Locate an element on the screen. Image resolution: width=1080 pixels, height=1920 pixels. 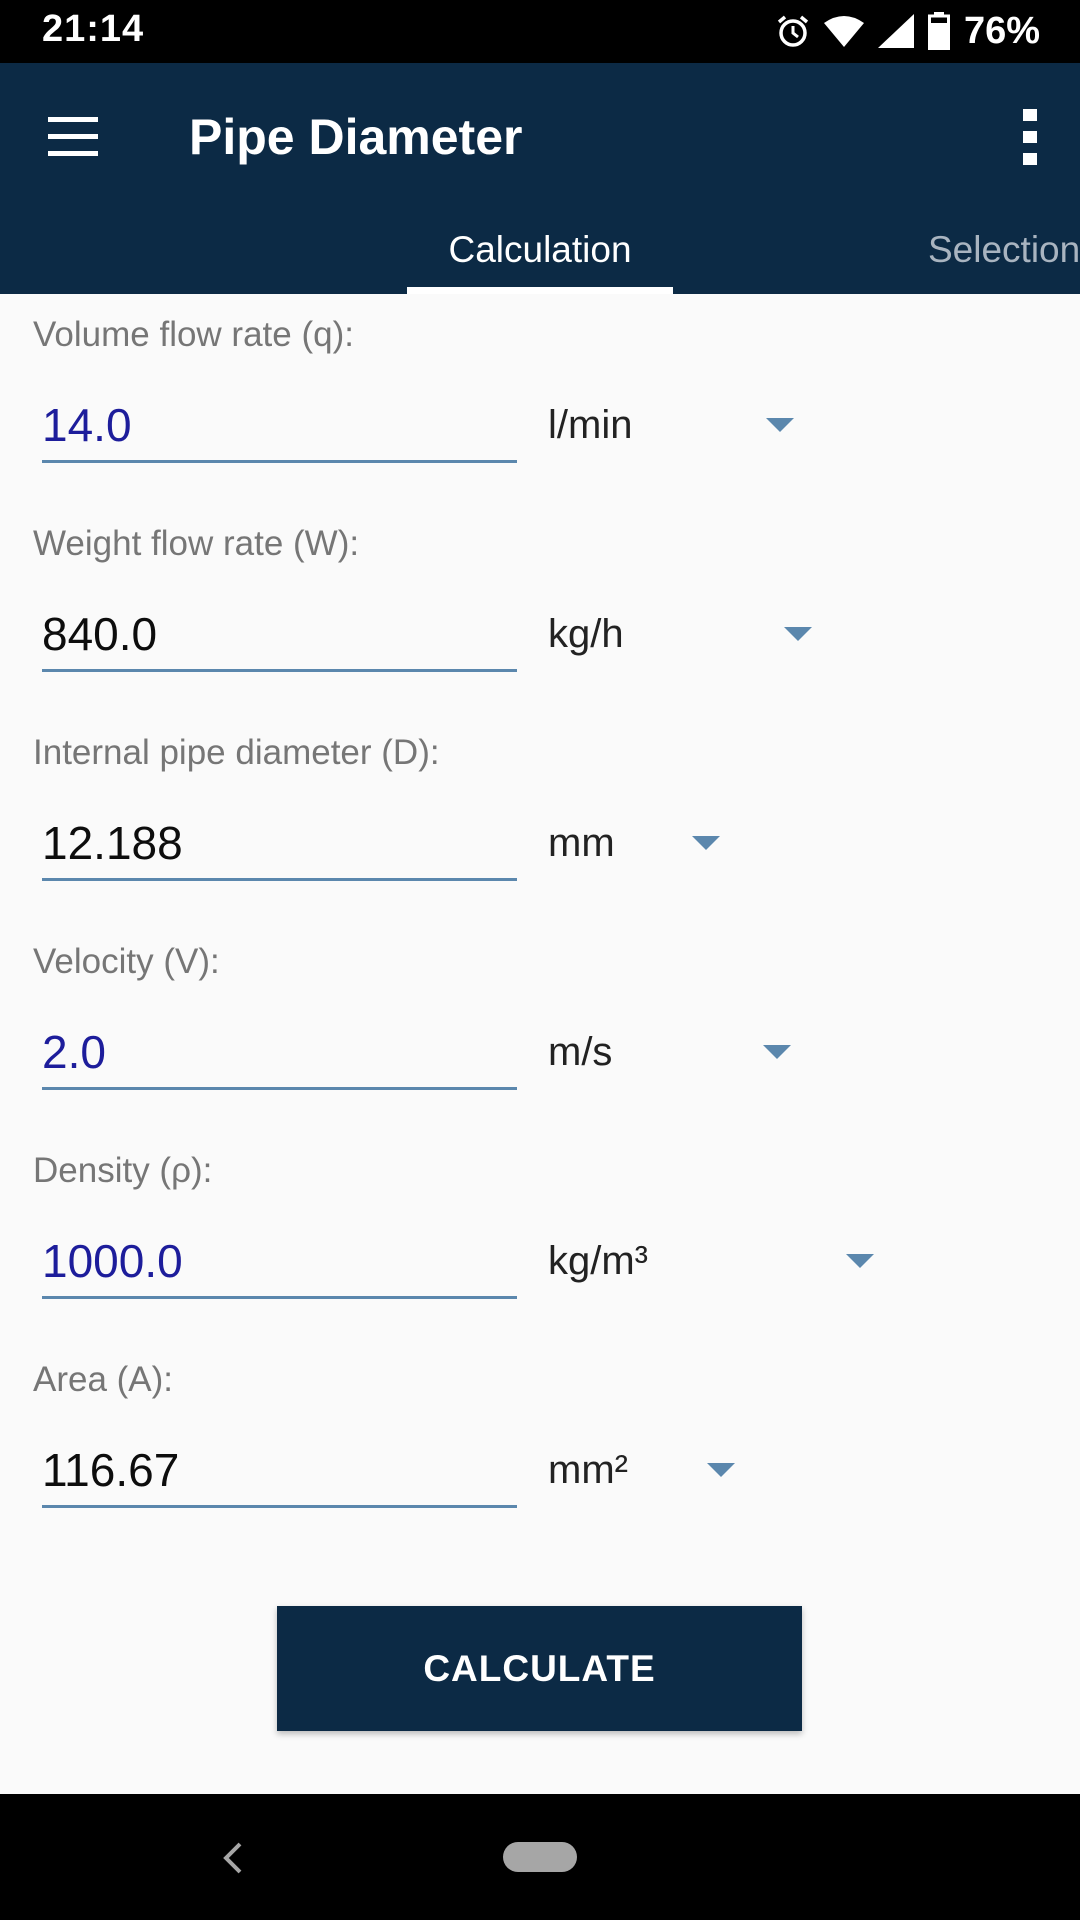
status-bar: 21:14 76% is located at coordinates (540, 31).